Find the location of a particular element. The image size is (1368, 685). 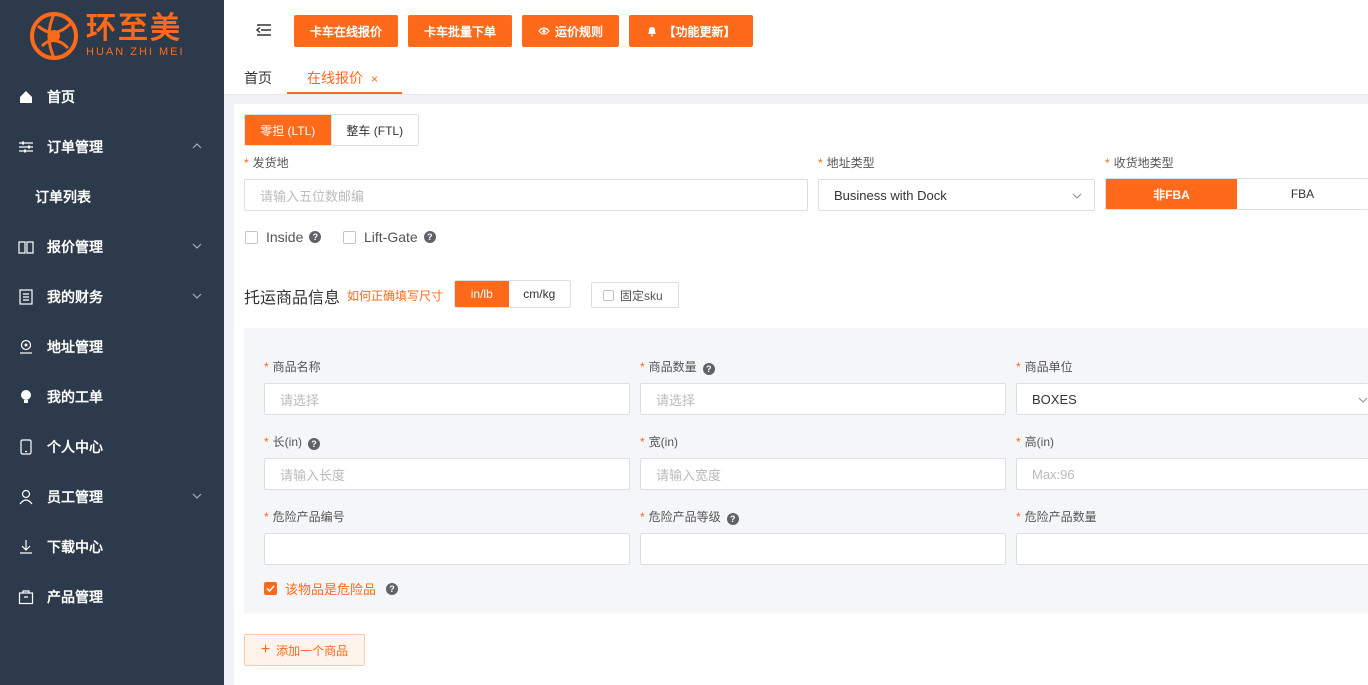

globe-logo-icon is located at coordinates (54, 36).